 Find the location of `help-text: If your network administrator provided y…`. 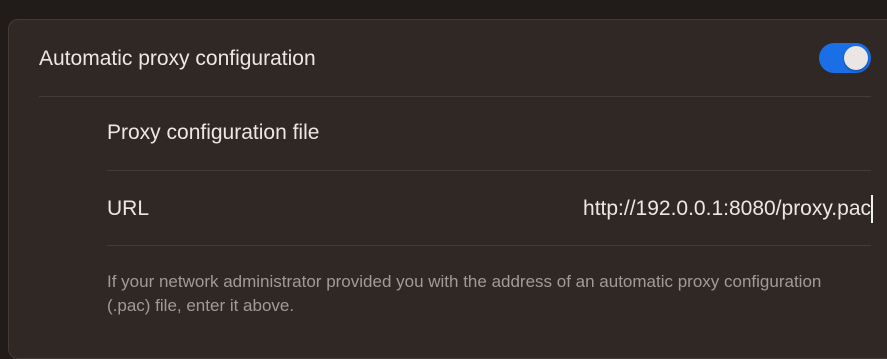

help-text: If your network administrator provided y… is located at coordinates (464, 293).